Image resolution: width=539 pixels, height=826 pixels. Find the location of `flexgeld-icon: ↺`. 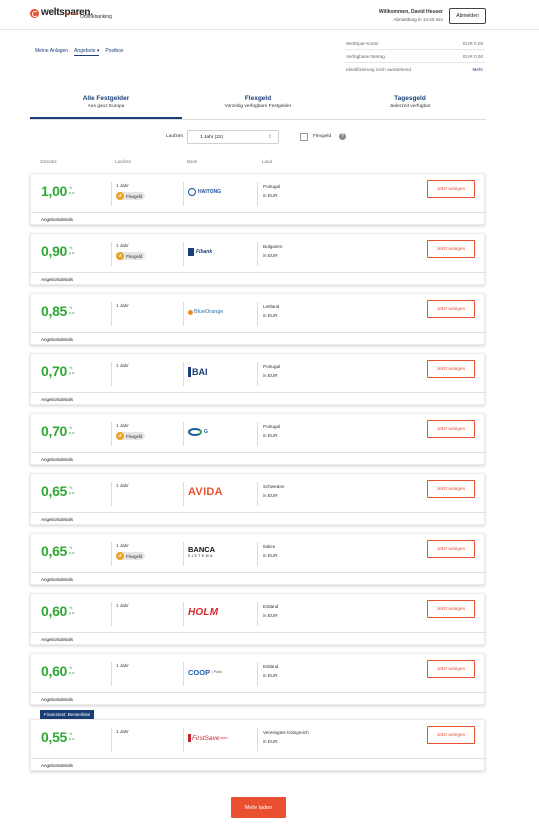

flexgeld-icon: ↺ is located at coordinates (120, 556).